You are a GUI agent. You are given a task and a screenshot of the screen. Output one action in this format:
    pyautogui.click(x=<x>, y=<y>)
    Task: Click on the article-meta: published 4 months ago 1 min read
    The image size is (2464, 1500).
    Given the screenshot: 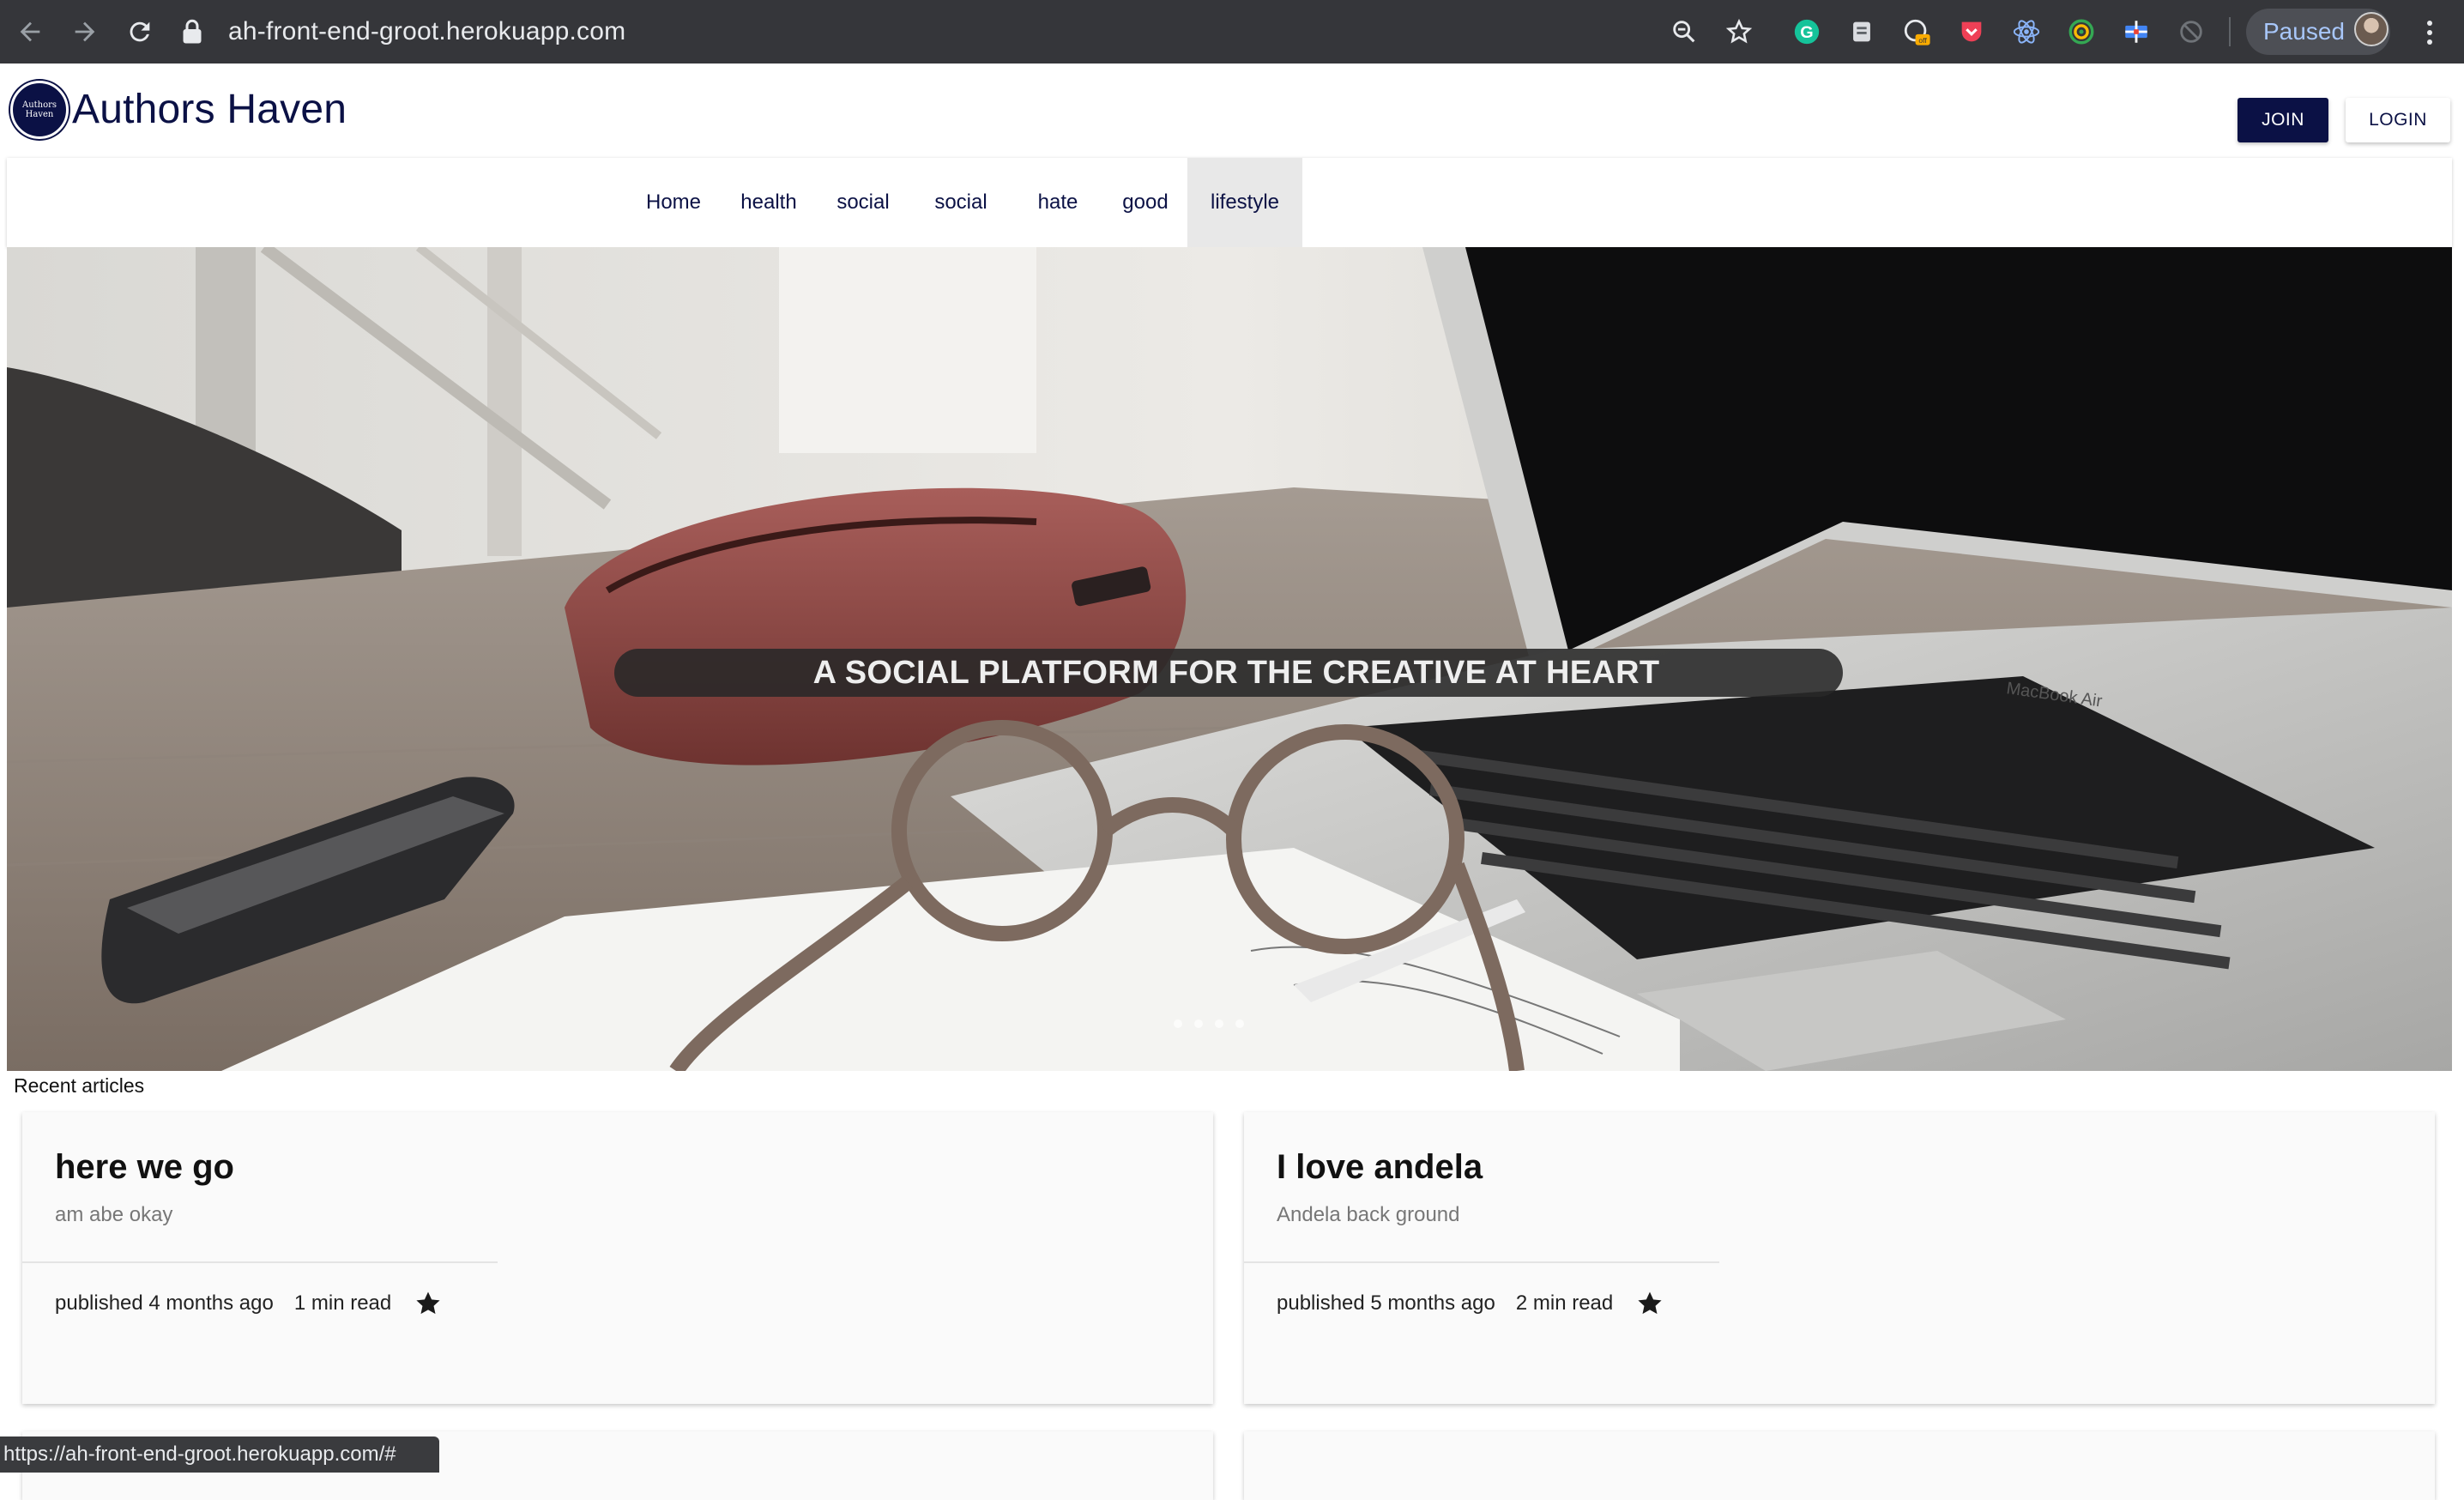 What is the action you would take?
    pyautogui.click(x=249, y=1303)
    